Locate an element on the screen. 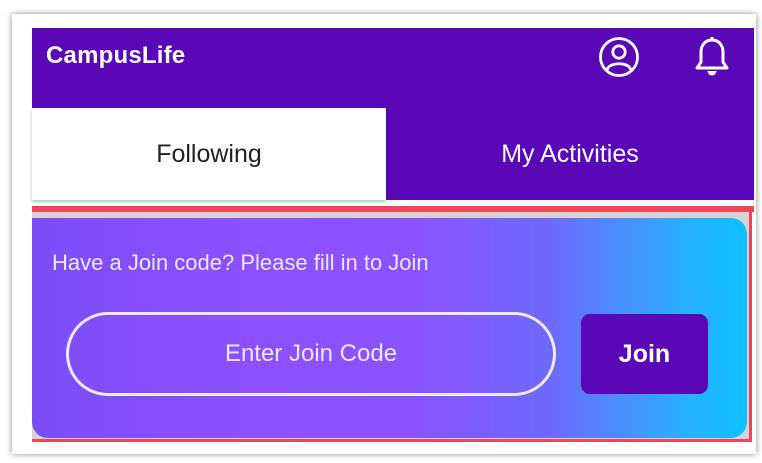 The height and width of the screenshot is (463, 762). profile-button is located at coordinates (619, 57).